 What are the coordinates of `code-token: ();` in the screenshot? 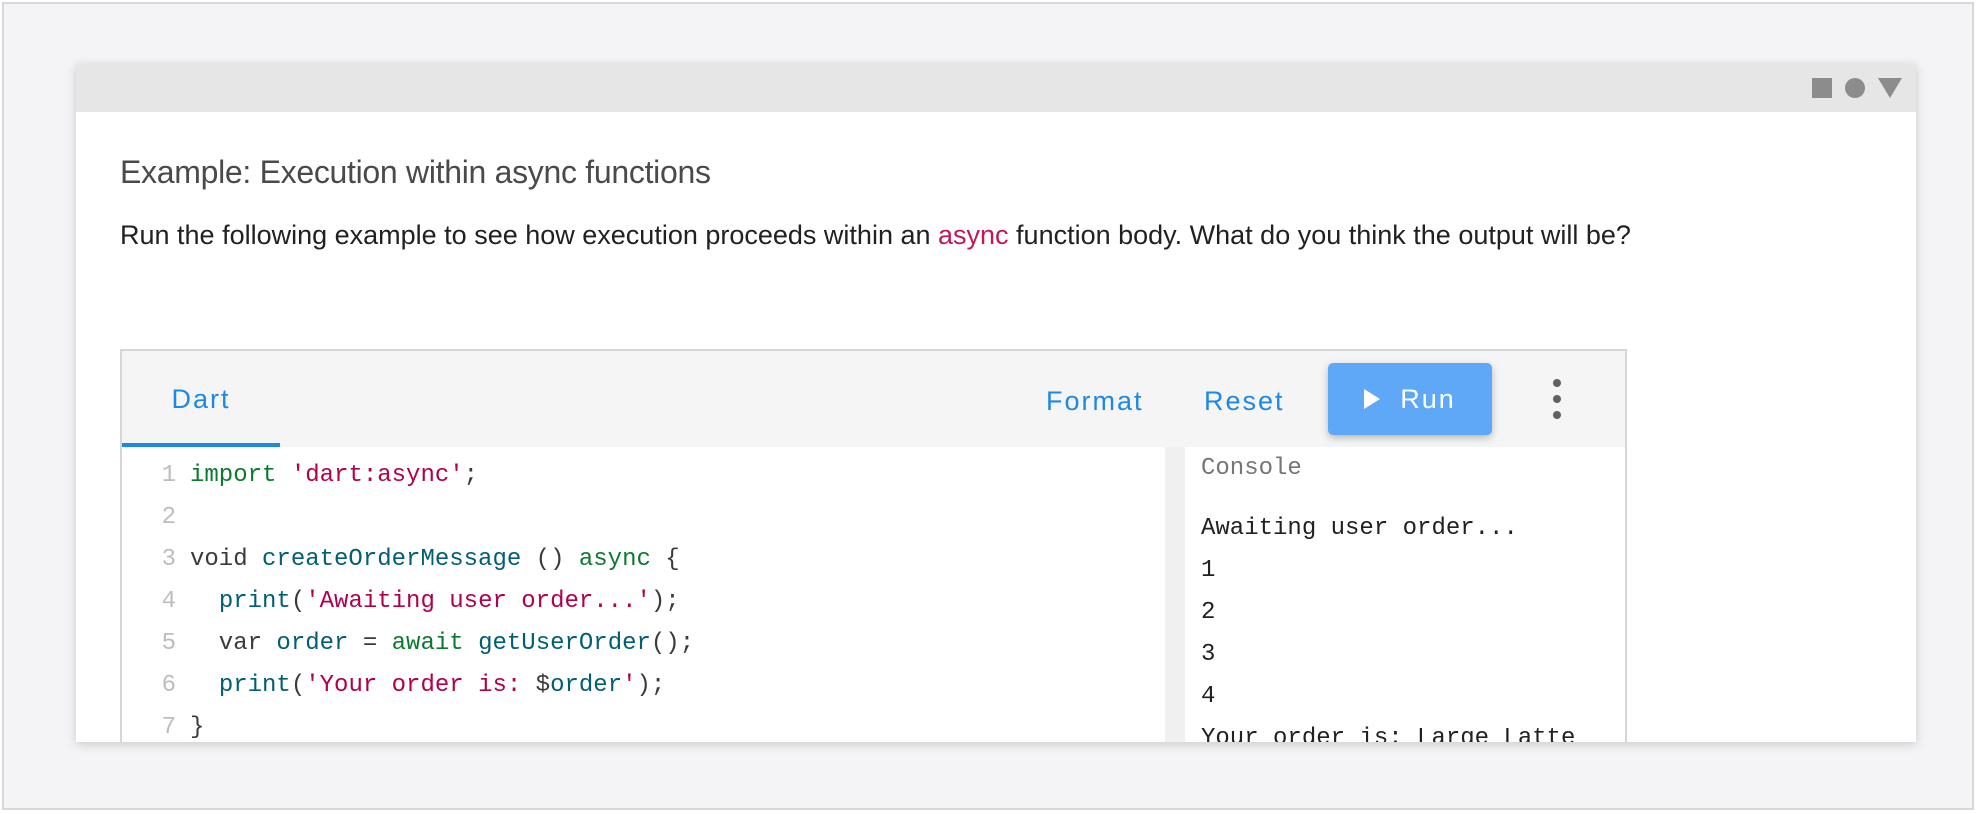 It's located at (672, 643).